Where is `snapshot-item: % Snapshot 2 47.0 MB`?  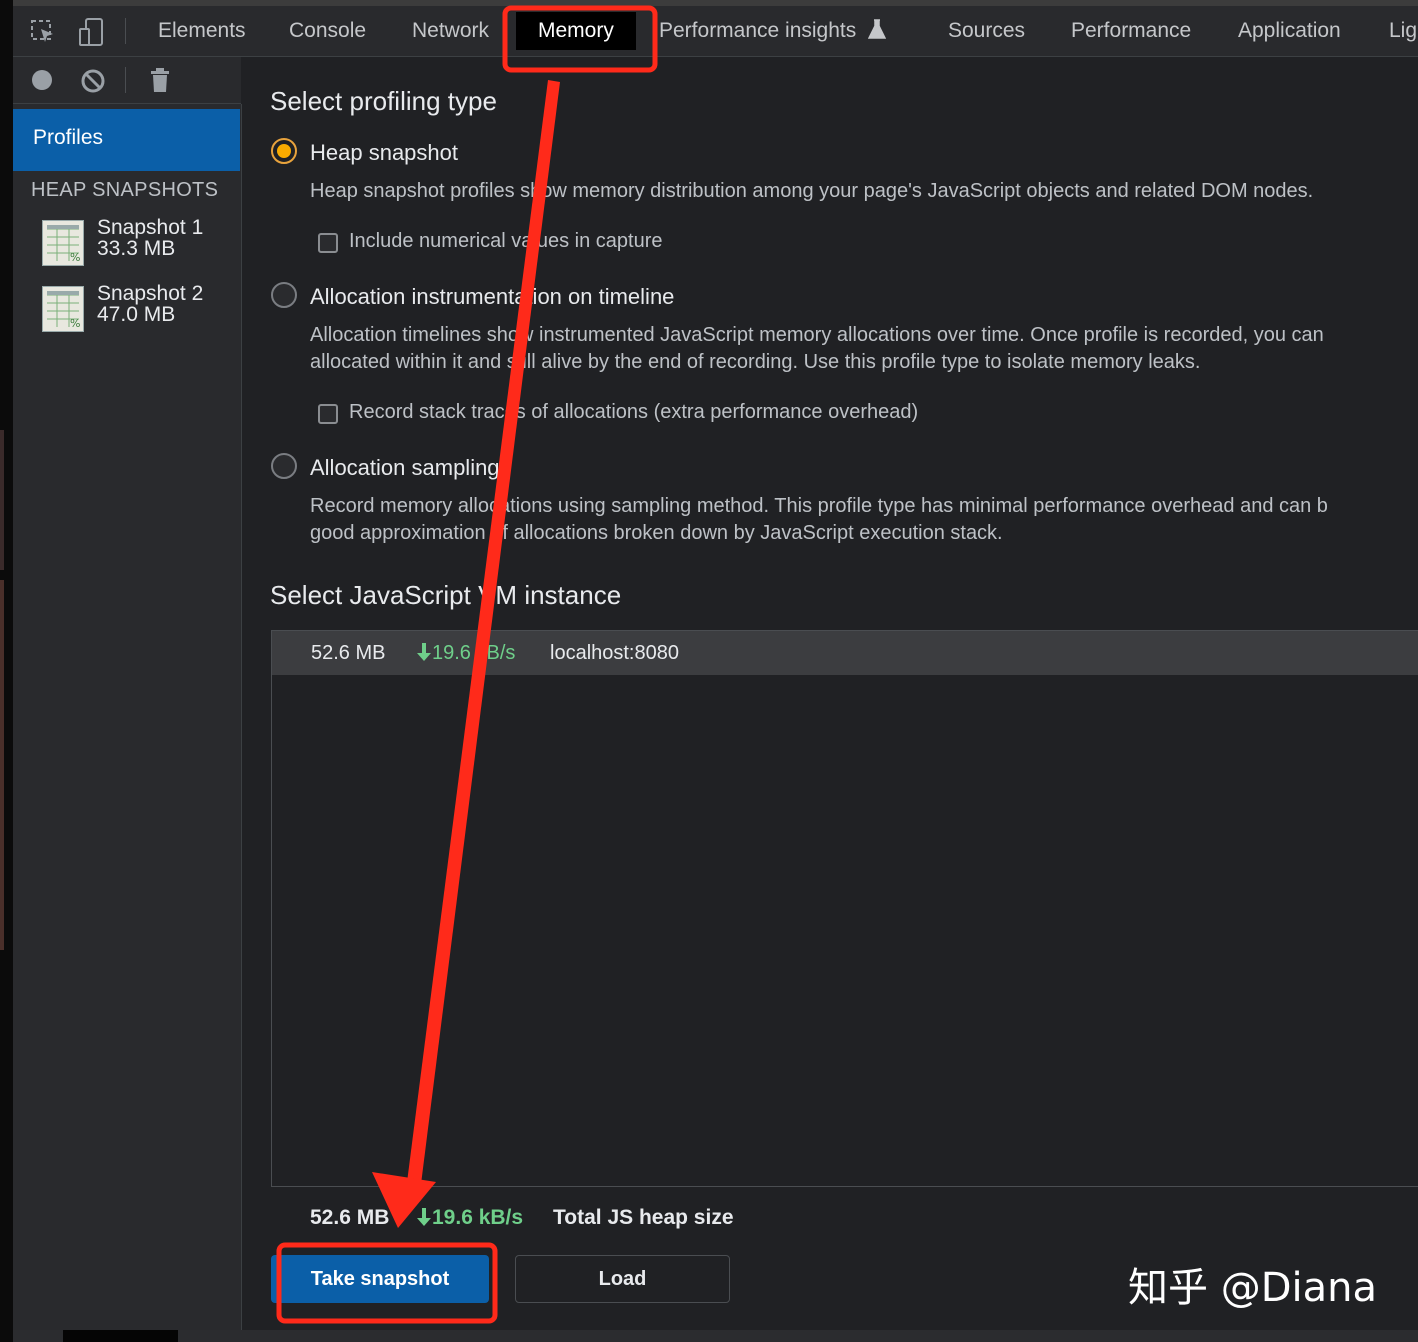 snapshot-item: % Snapshot 2 47.0 MB is located at coordinates (139, 307).